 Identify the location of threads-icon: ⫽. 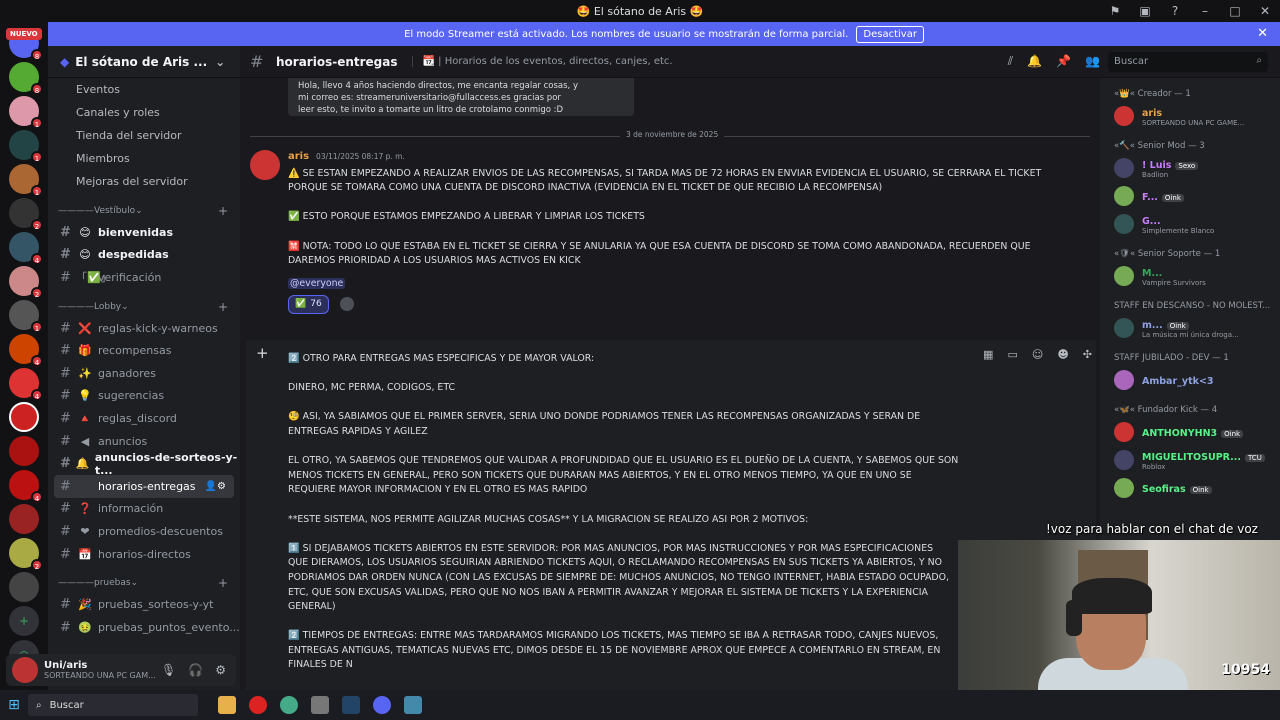
(1010, 61).